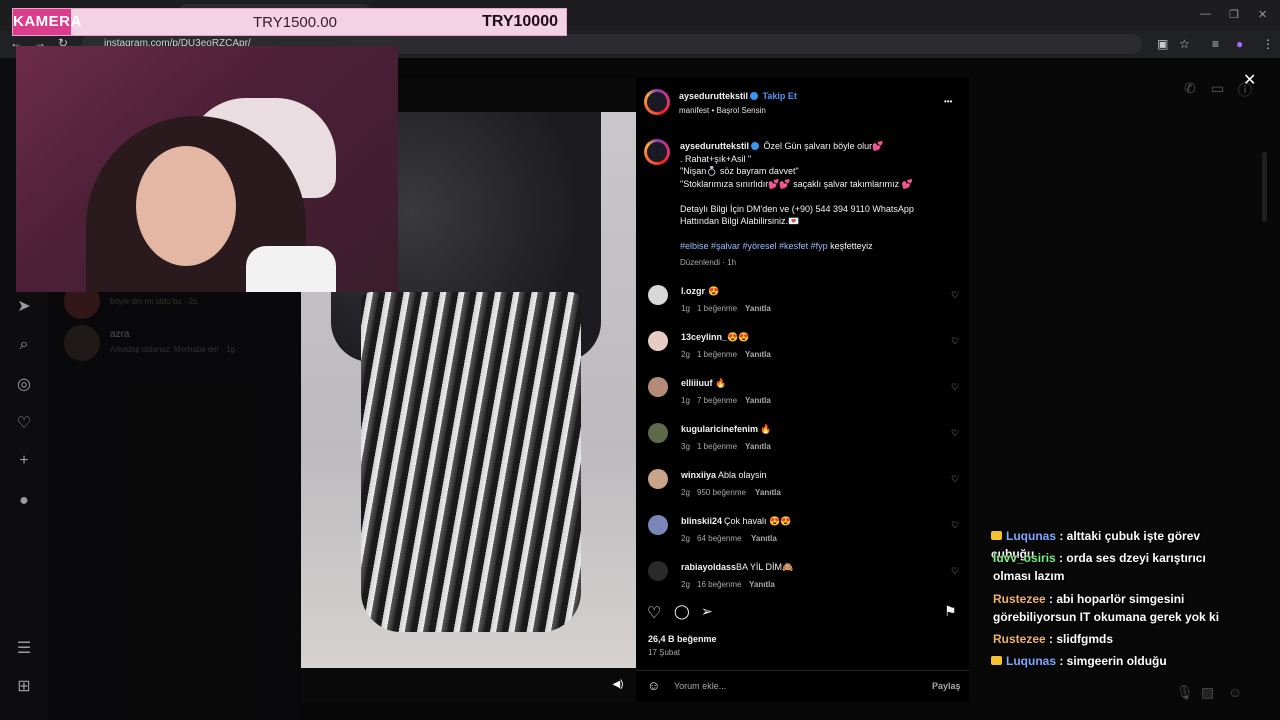  Describe the element at coordinates (950, 611) in the screenshot. I see `bookmark-icon: ⚑` at that location.